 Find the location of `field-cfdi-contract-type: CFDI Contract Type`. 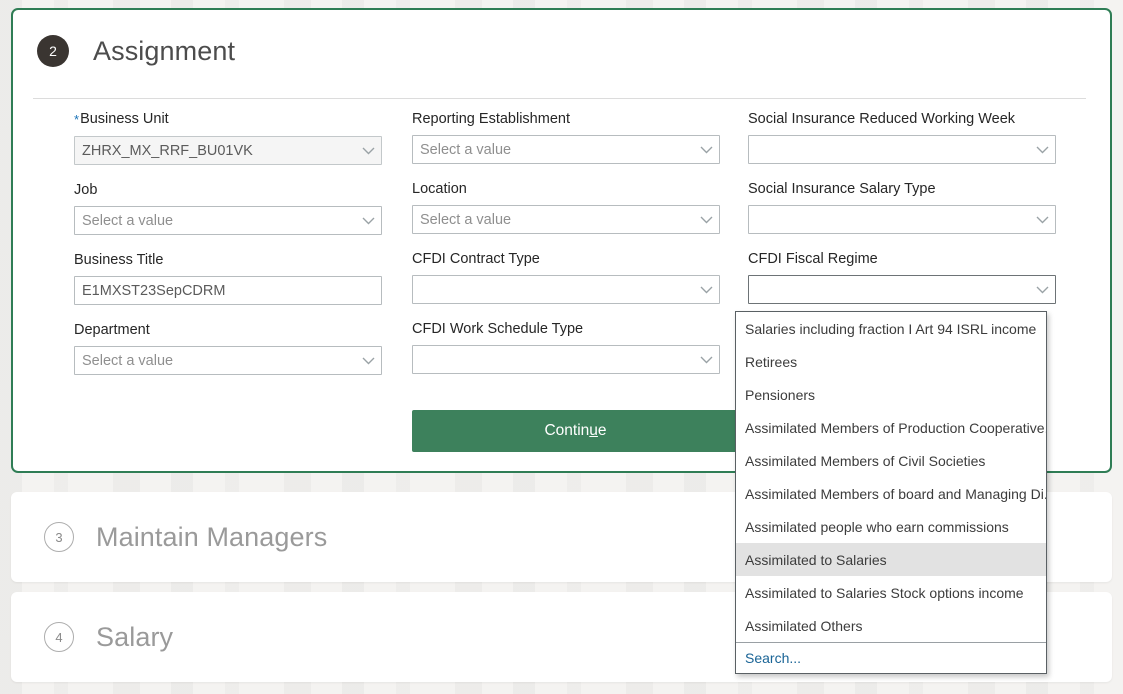

field-cfdi-contract-type: CFDI Contract Type is located at coordinates (566, 277).